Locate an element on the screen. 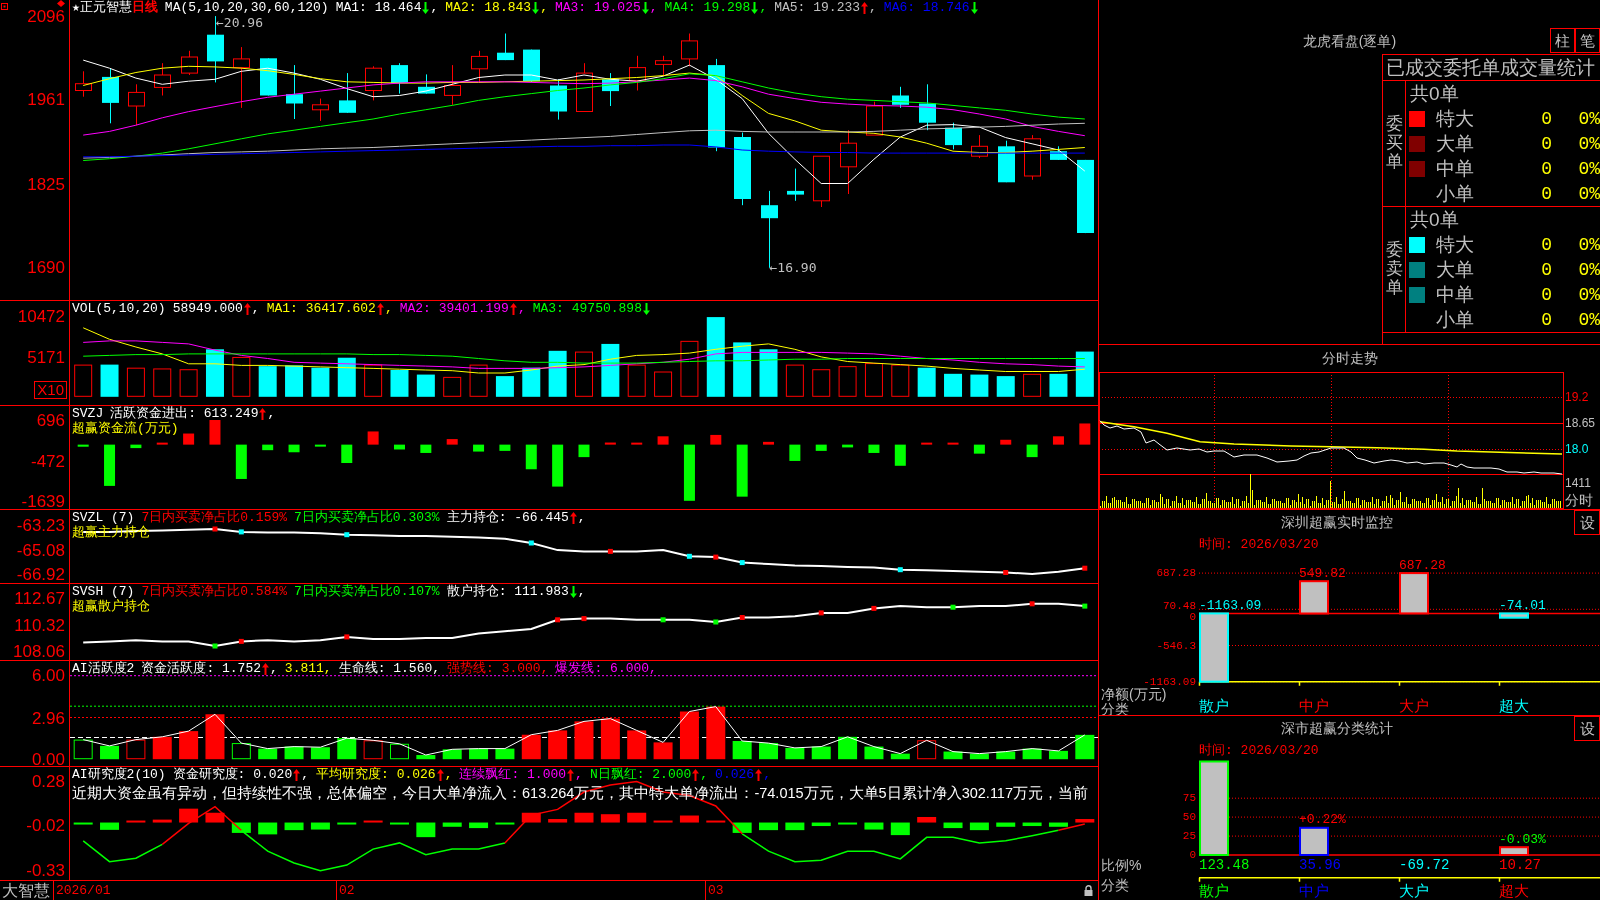 The height and width of the screenshot is (900, 1600). indicator-text: VOL(5,10,20) is located at coordinates (119, 308).